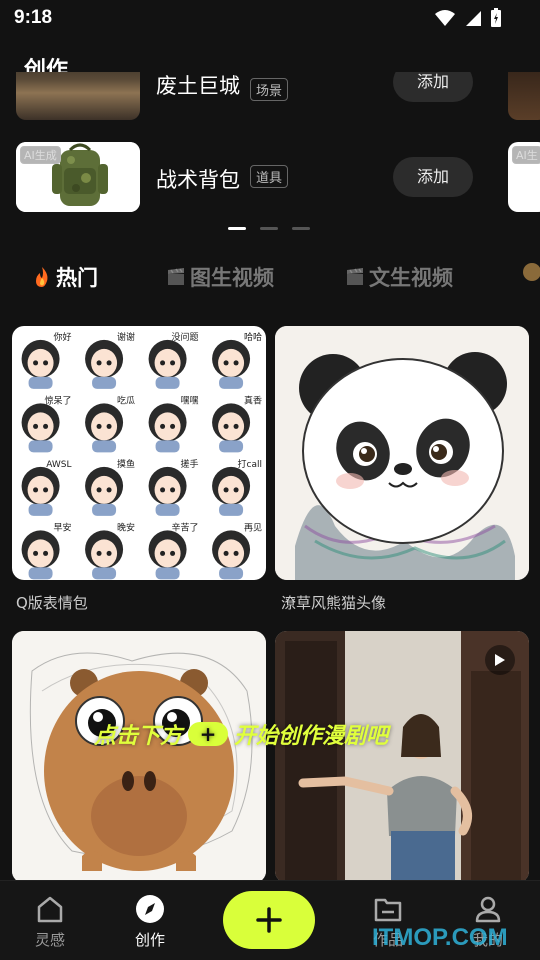 The image size is (540, 960). Describe the element at coordinates (78, 96) in the screenshot. I see `asset-thumbnail` at that location.